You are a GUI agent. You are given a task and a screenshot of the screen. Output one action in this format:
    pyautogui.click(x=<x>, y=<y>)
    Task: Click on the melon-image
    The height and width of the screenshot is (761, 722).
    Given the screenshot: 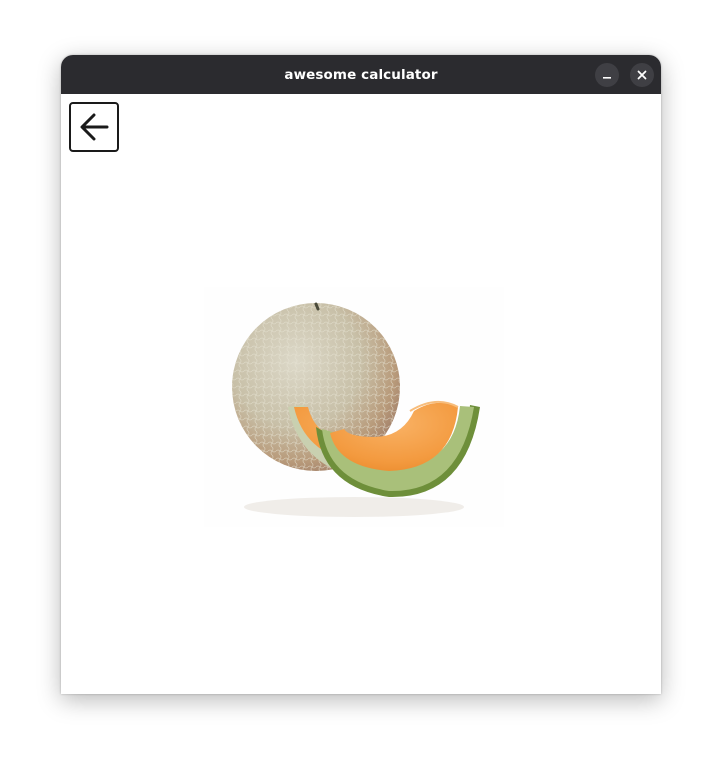 What is the action you would take?
    pyautogui.click(x=354, y=407)
    